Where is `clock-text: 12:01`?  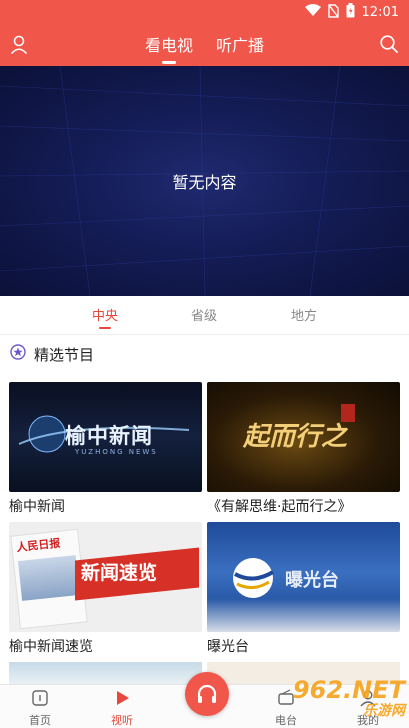 clock-text: 12:01 is located at coordinates (380, 12).